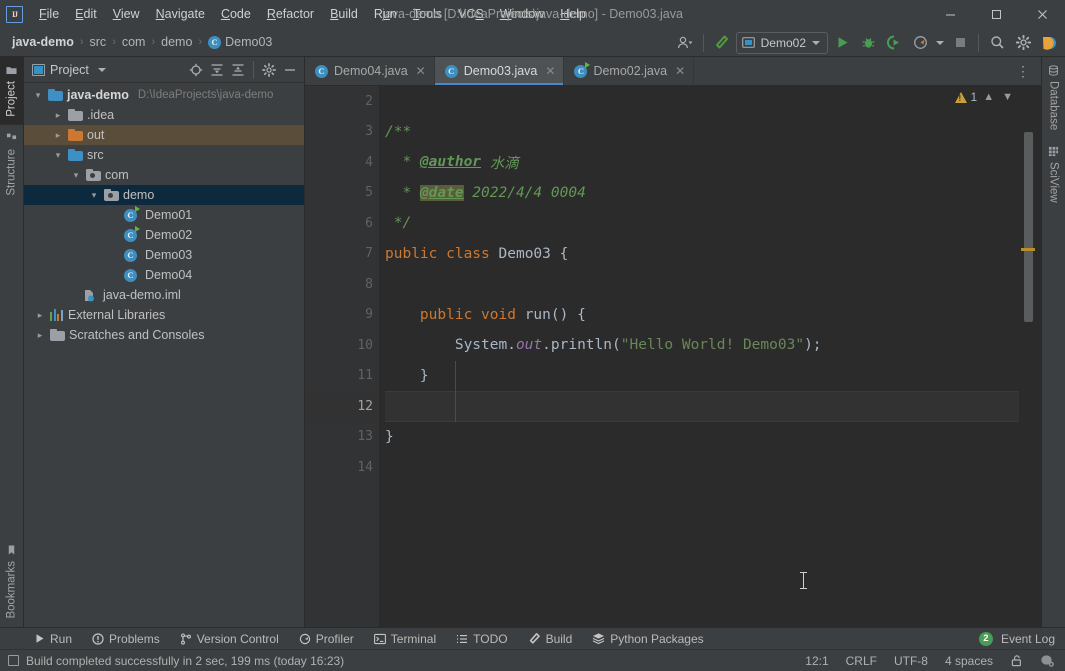 The height and width of the screenshot is (671, 1065). What do you see at coordinates (702, 315) in the screenshot?
I see `code-line-9: public void run() {` at bounding box center [702, 315].